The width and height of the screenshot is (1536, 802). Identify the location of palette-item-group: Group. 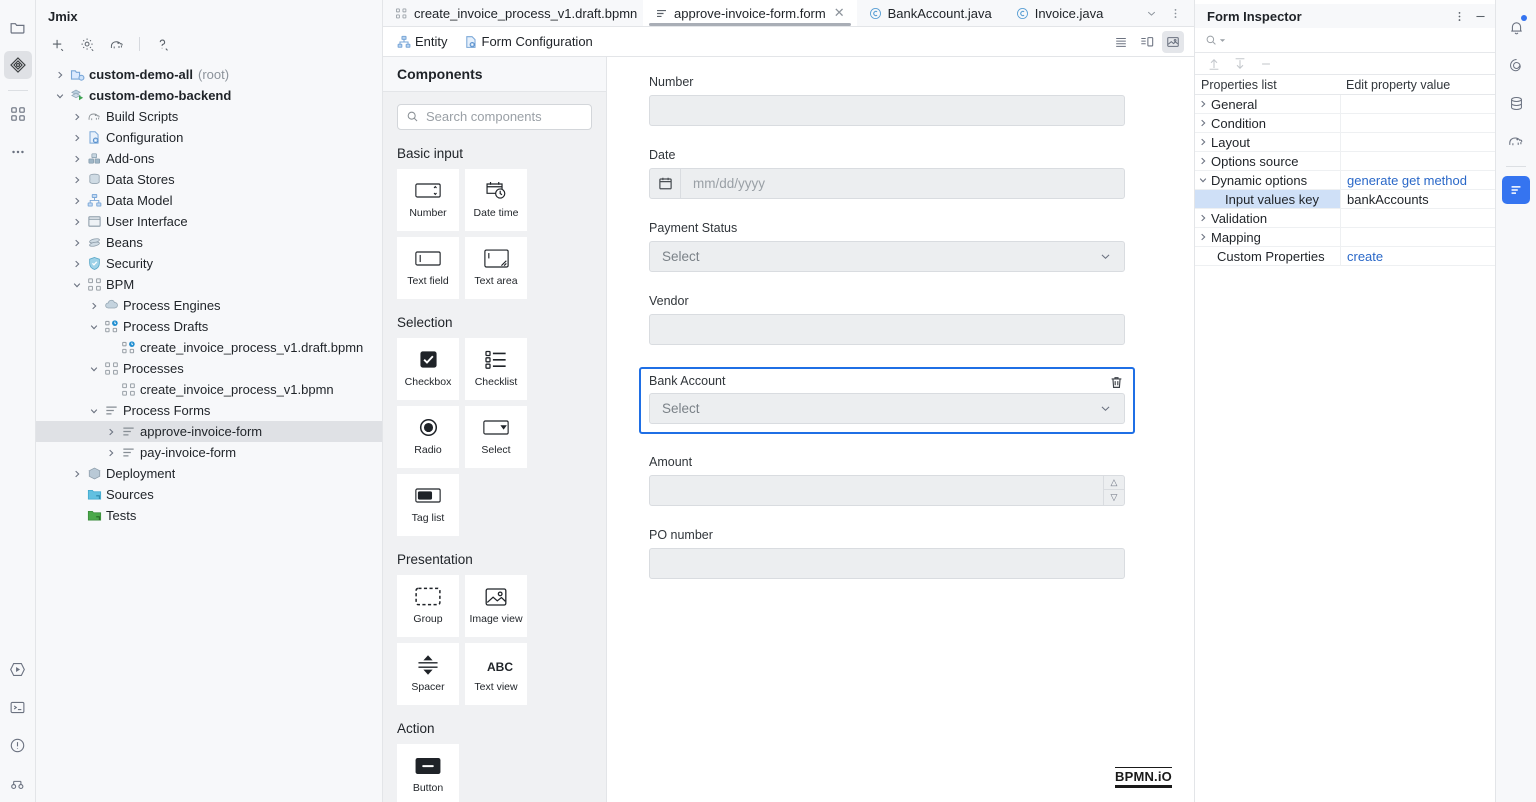
(428, 605).